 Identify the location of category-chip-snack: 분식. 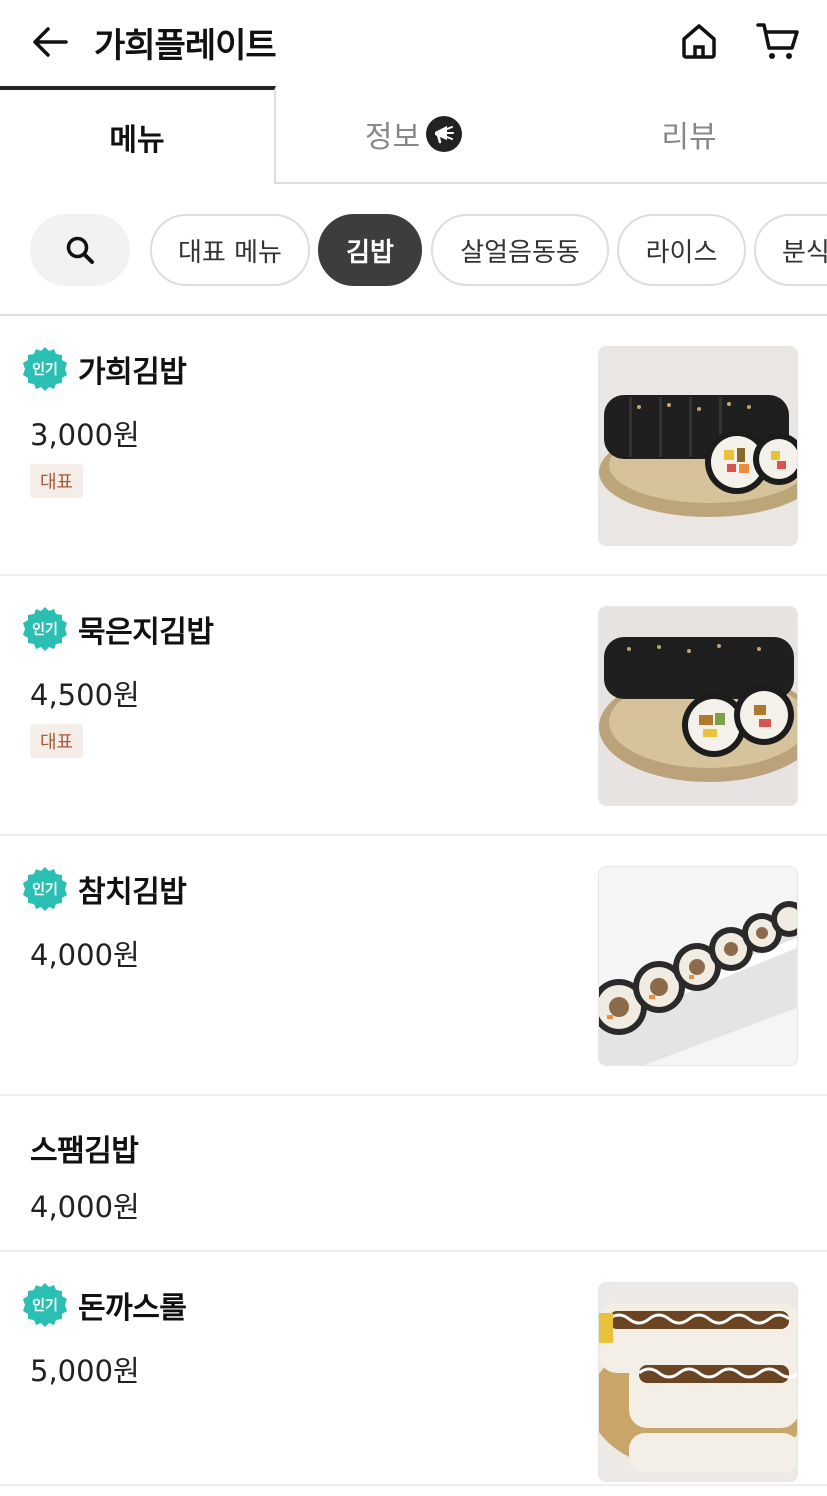
(790, 250).